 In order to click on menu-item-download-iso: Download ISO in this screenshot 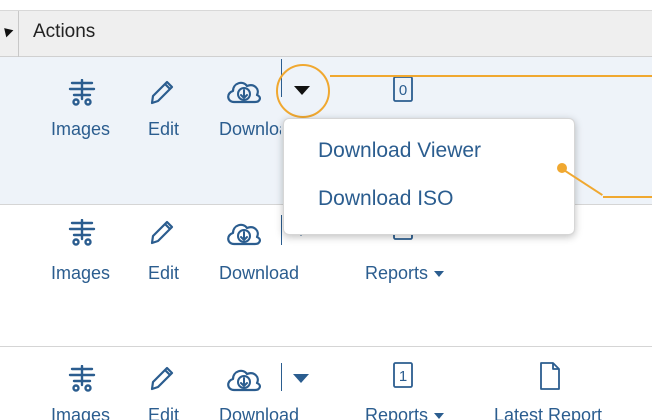, I will do `click(385, 199)`.